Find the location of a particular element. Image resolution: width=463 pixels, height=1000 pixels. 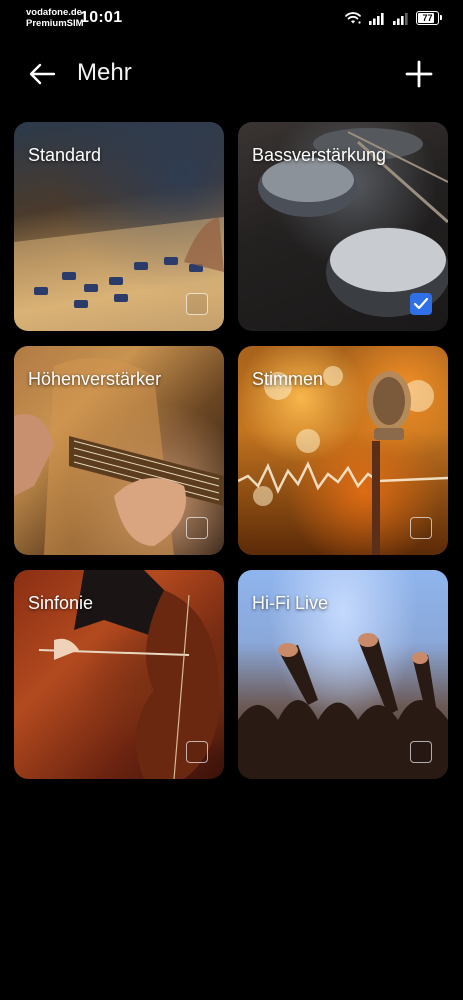

preset-label: Bassverstärkung is located at coordinates (319, 155).